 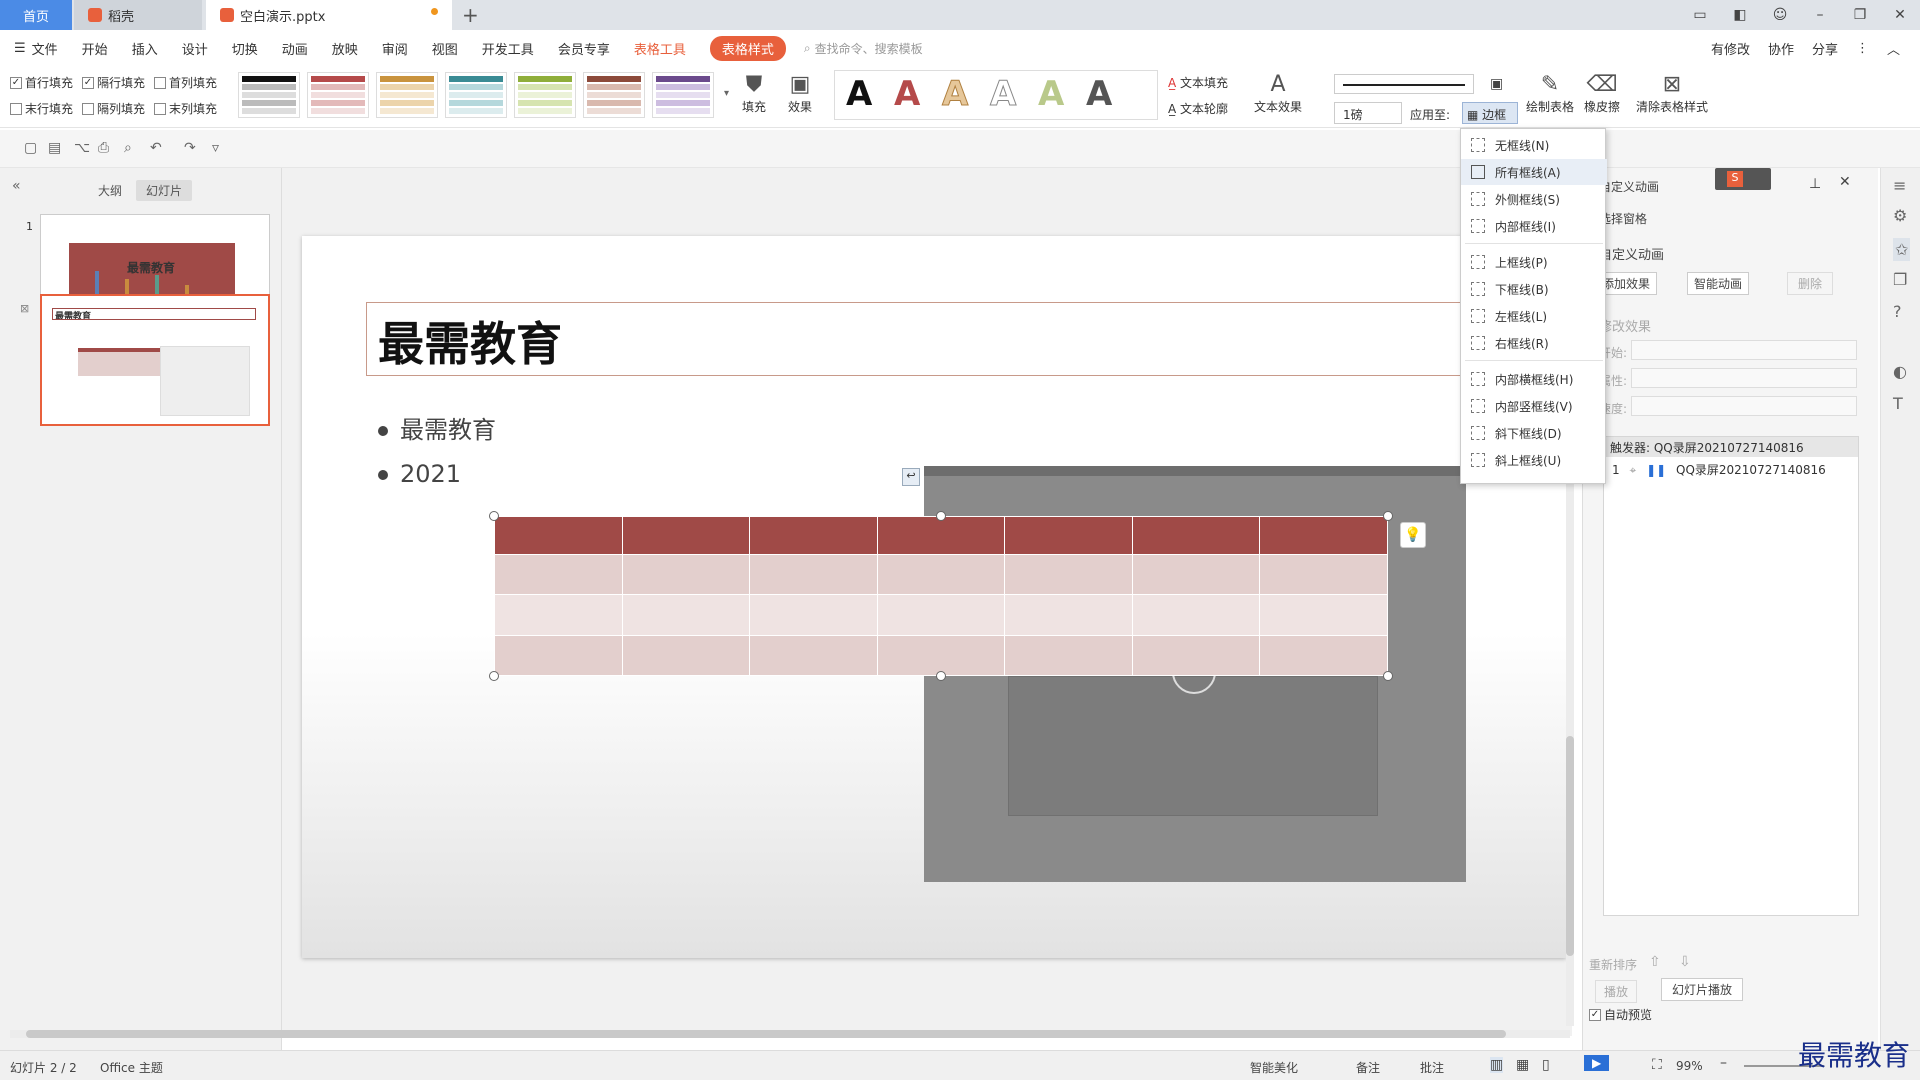 I want to click on restore-icon: ❐, so click(x=1860, y=15).